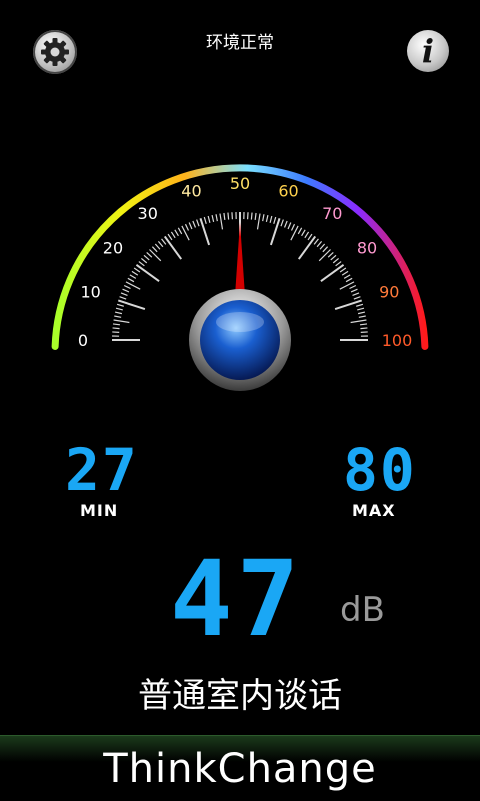 This screenshot has height=801, width=480. I want to click on brand-logo: ThinkChange, so click(240, 769).